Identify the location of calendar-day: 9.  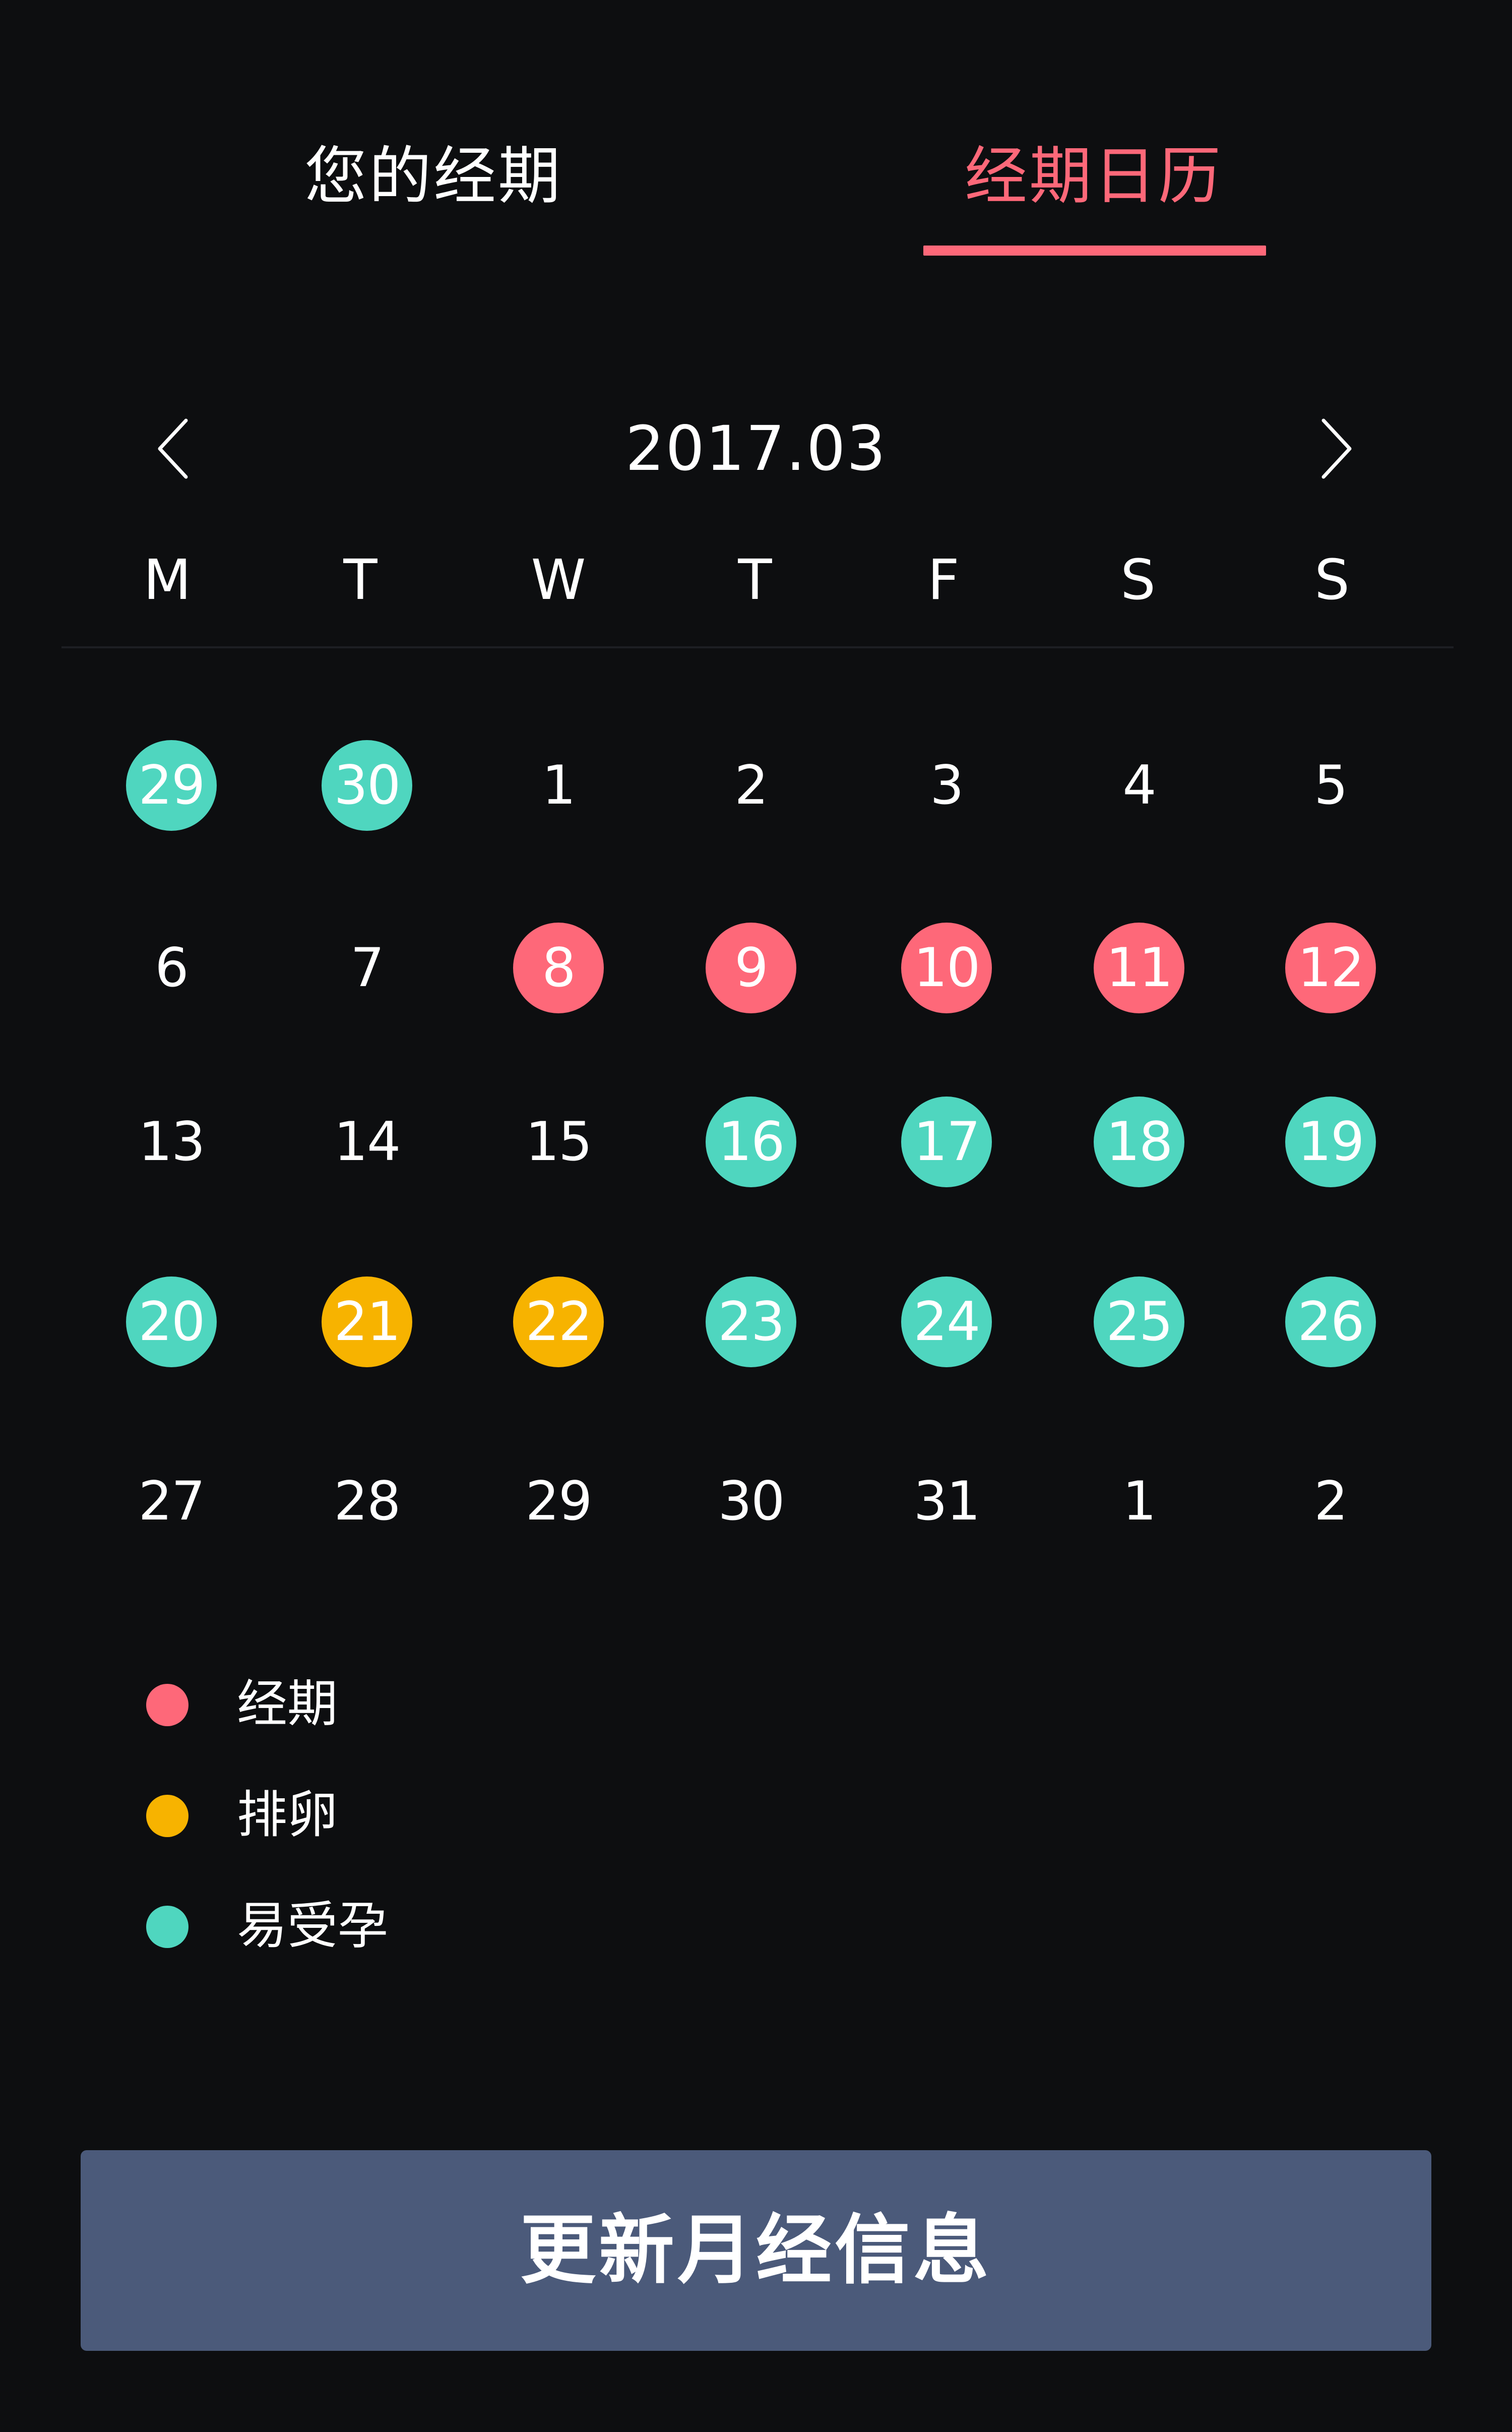
(751, 968).